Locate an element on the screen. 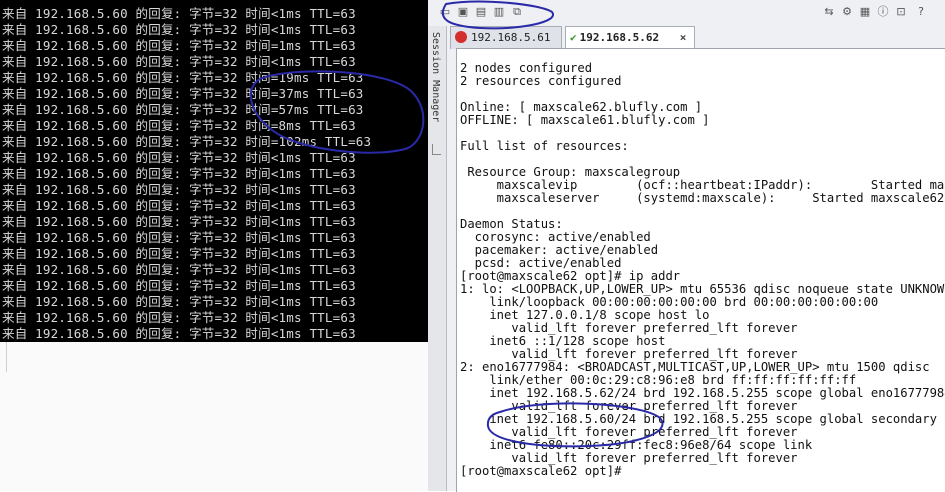 The width and height of the screenshot is (945, 492). tab-label: 192.168.5.61 is located at coordinates (511, 37).